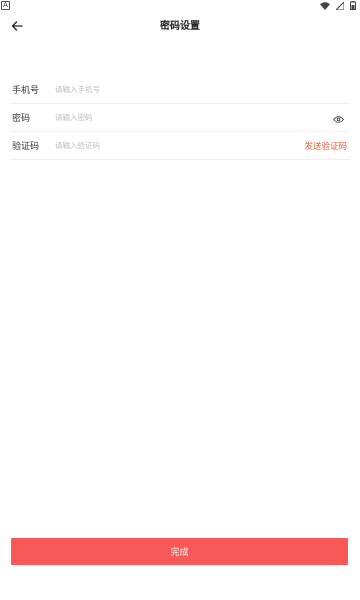  Describe the element at coordinates (5, 5) in the screenshot. I see `notification-icon: A` at that location.